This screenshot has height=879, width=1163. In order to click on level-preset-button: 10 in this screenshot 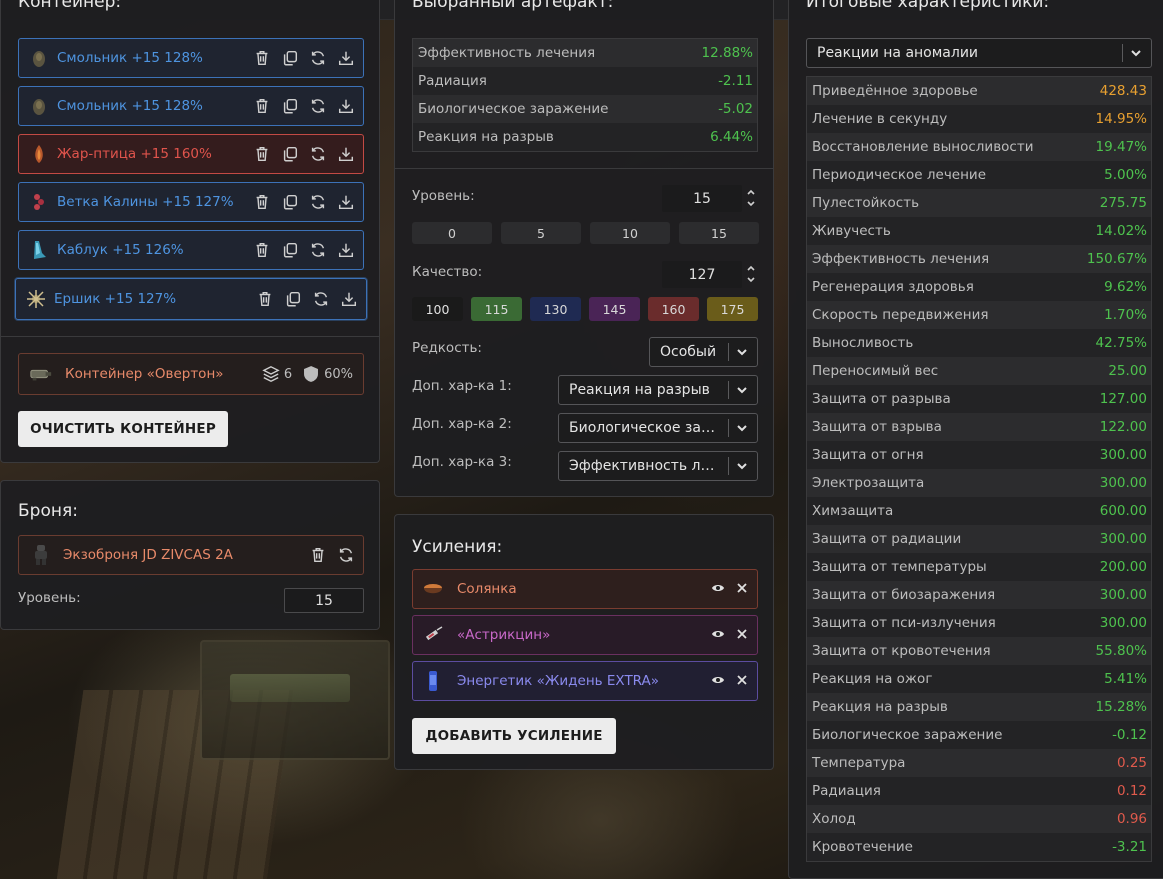, I will do `click(630, 233)`.